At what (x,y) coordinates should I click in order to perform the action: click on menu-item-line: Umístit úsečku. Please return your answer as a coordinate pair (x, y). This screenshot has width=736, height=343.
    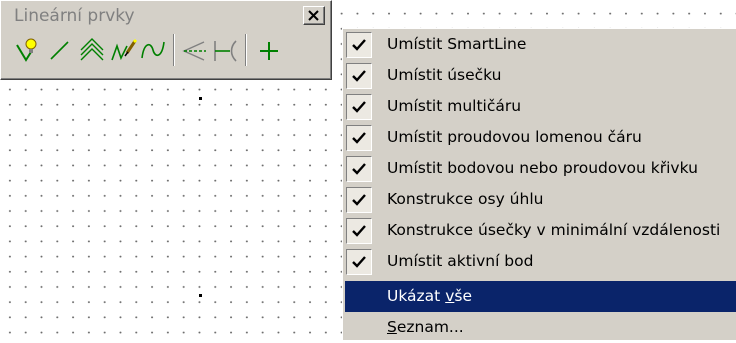
    Looking at the image, I should click on (540, 75).